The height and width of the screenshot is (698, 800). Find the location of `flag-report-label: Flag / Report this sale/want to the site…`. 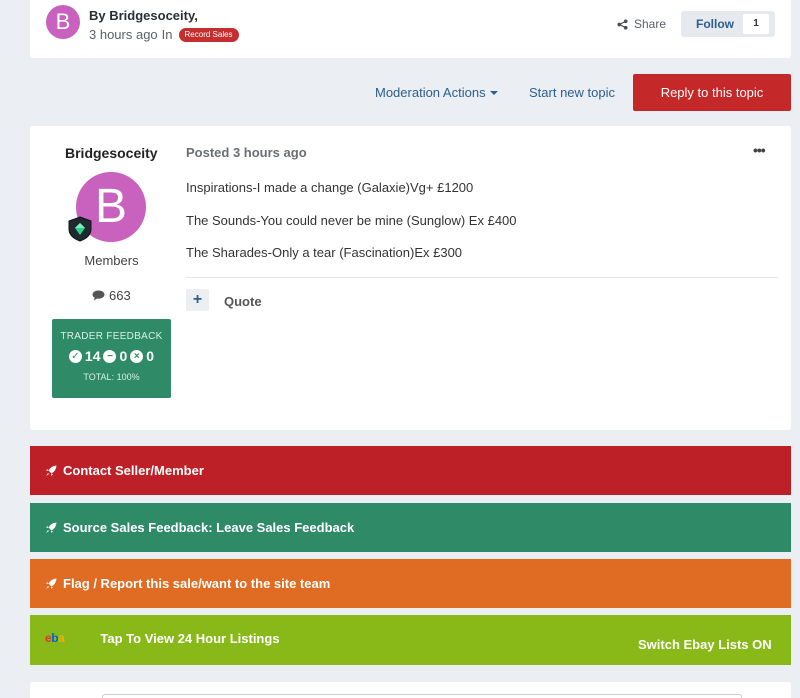

flag-report-label: Flag / Report this sale/want to the site… is located at coordinates (197, 583).